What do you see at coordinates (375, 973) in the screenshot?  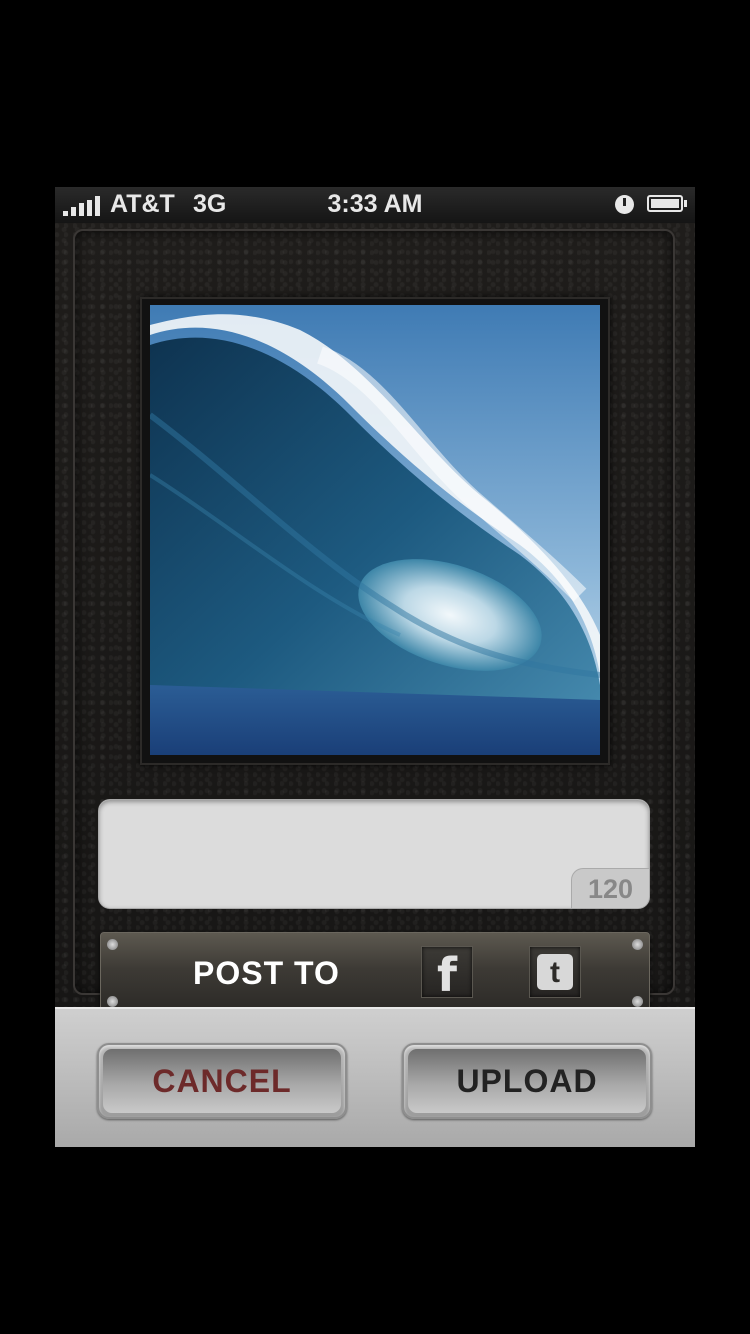 I see `post-to-bar: POST TO f t` at bounding box center [375, 973].